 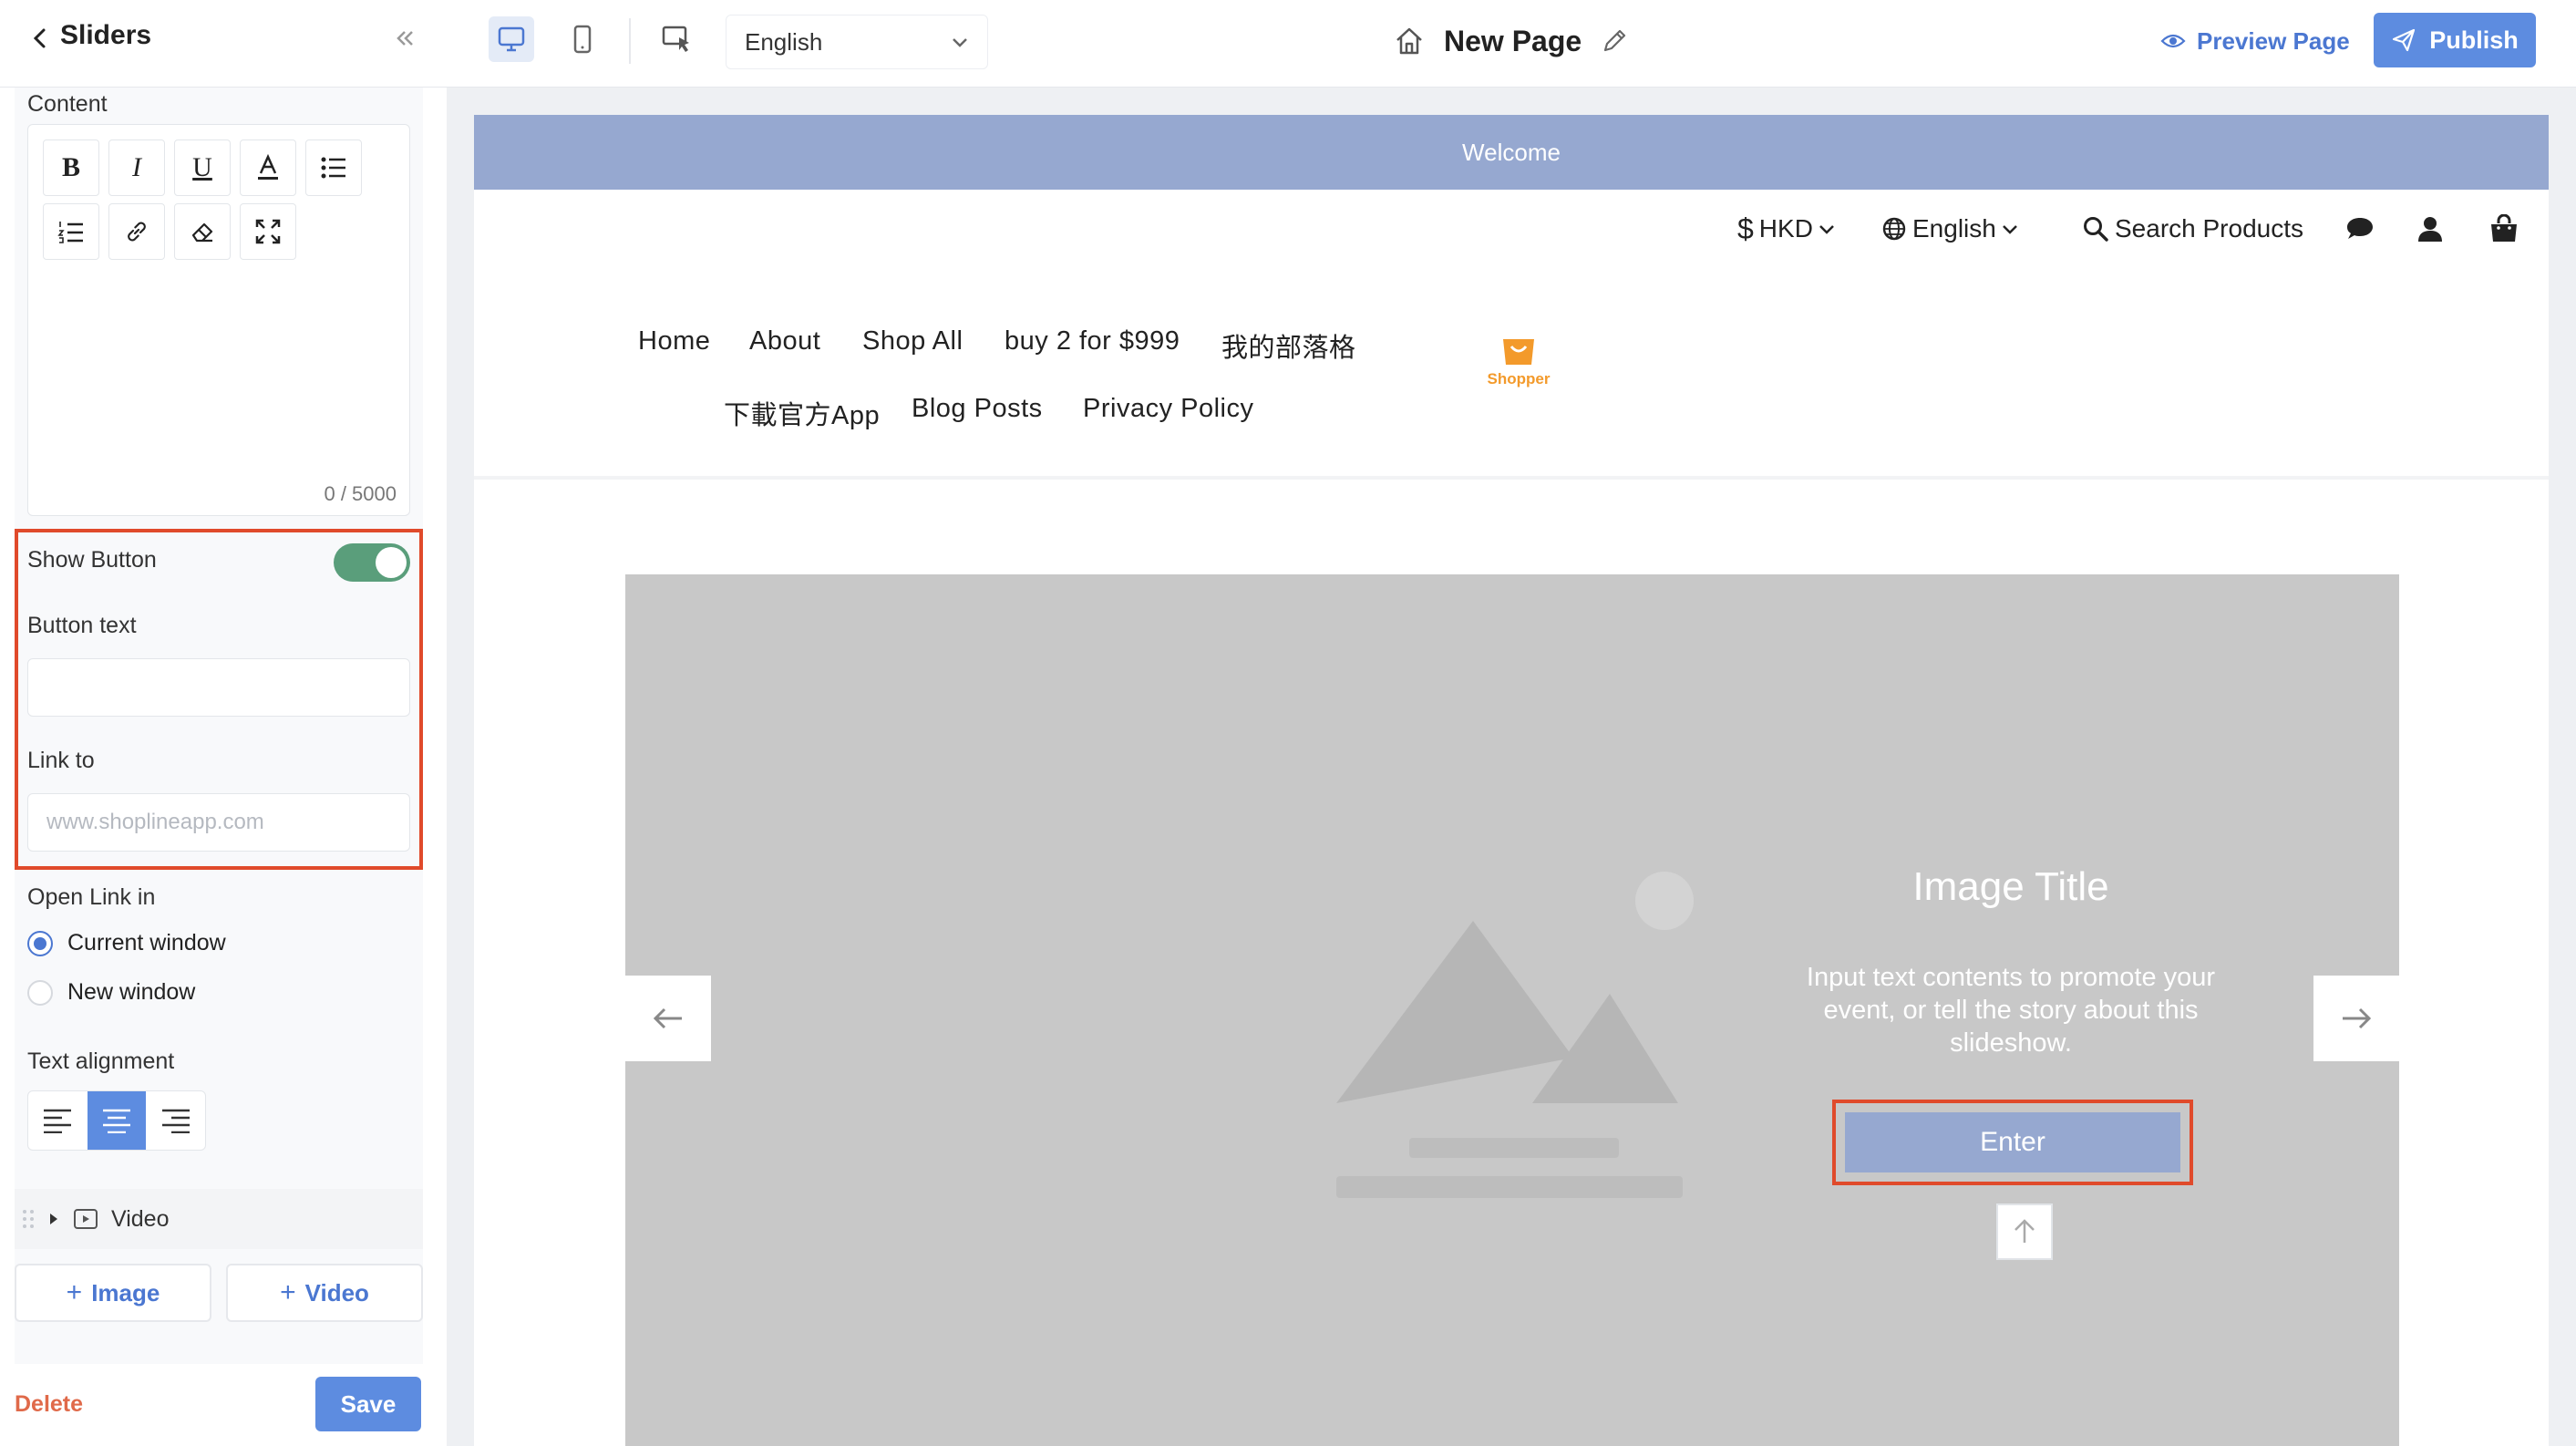 What do you see at coordinates (1614, 41) in the screenshot?
I see `edit-pencil-icon` at bounding box center [1614, 41].